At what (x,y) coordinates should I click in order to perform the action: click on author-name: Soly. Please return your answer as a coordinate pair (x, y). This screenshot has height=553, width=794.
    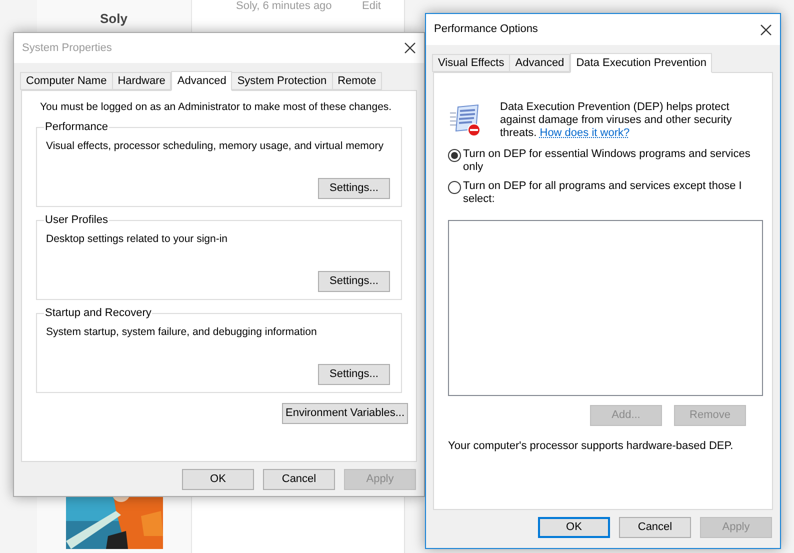
    Looking at the image, I should click on (114, 18).